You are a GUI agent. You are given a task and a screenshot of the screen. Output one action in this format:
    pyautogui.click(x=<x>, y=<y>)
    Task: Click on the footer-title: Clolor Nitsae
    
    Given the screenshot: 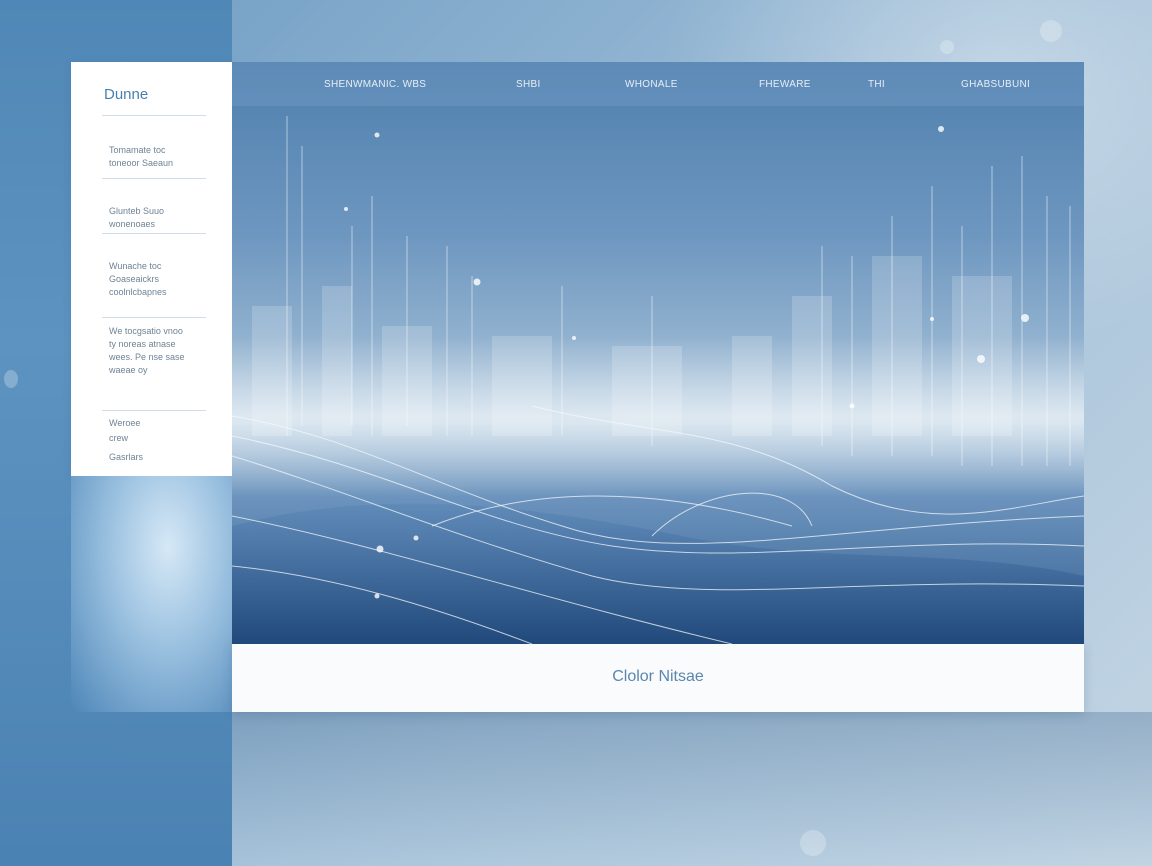 What is the action you would take?
    pyautogui.click(x=658, y=676)
    